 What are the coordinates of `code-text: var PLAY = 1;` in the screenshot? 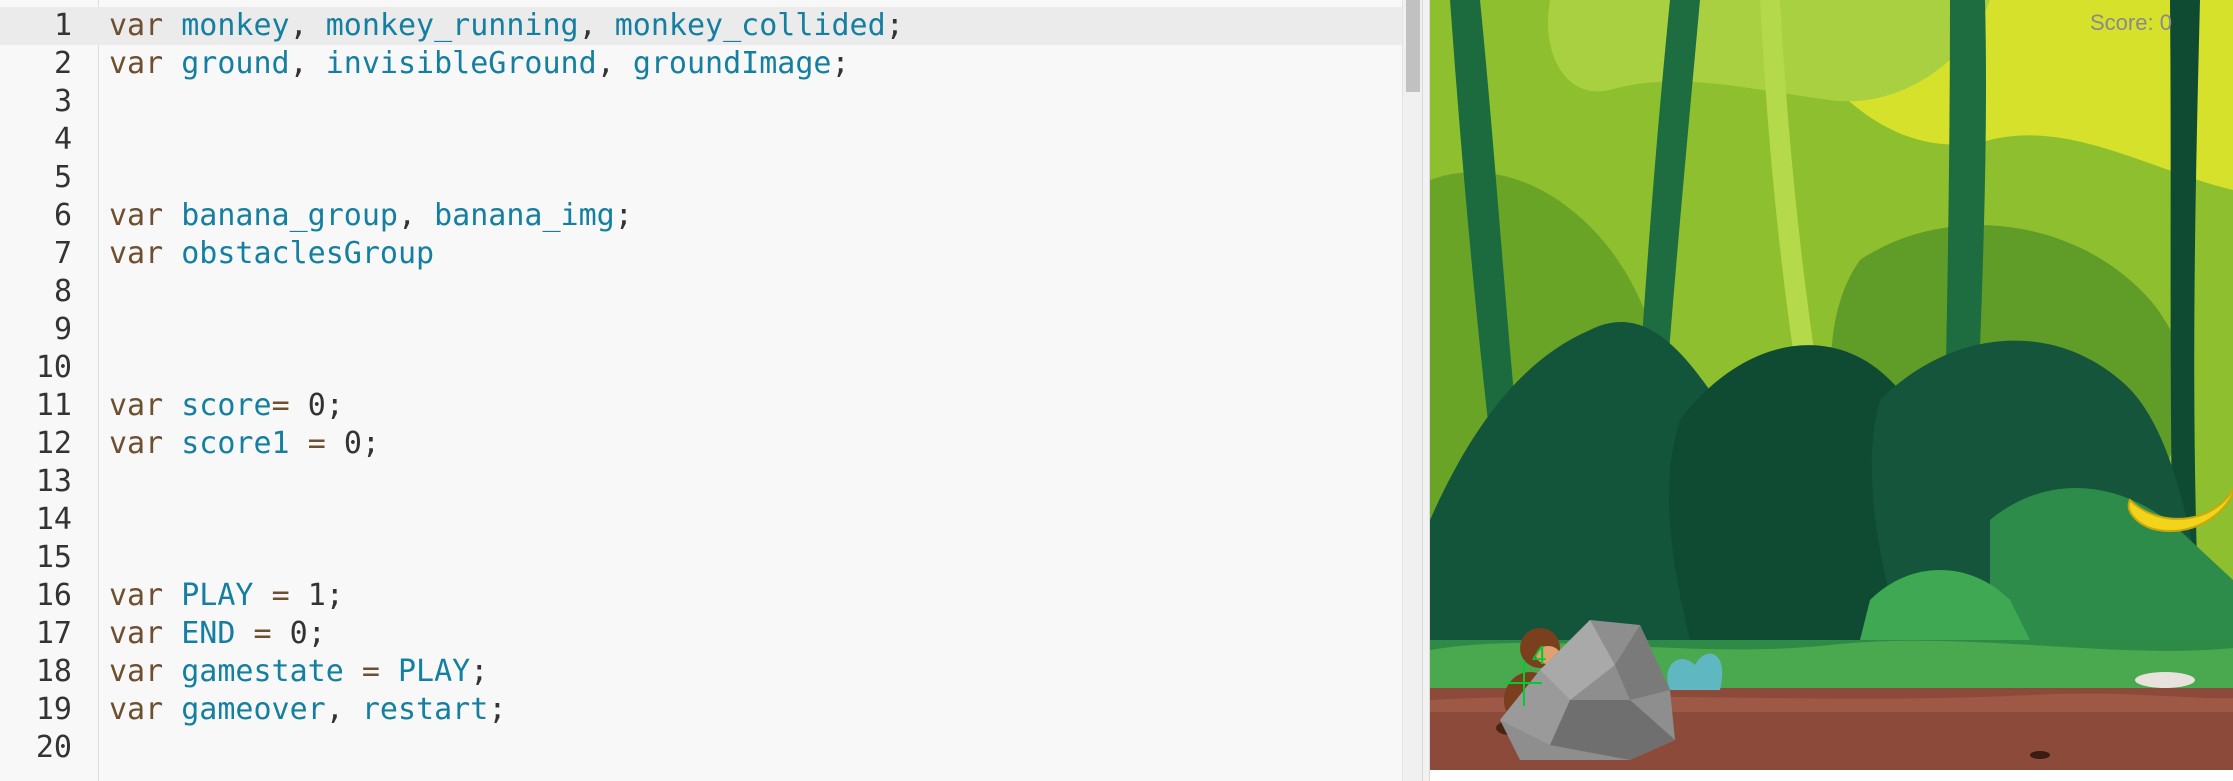 It's located at (226, 596).